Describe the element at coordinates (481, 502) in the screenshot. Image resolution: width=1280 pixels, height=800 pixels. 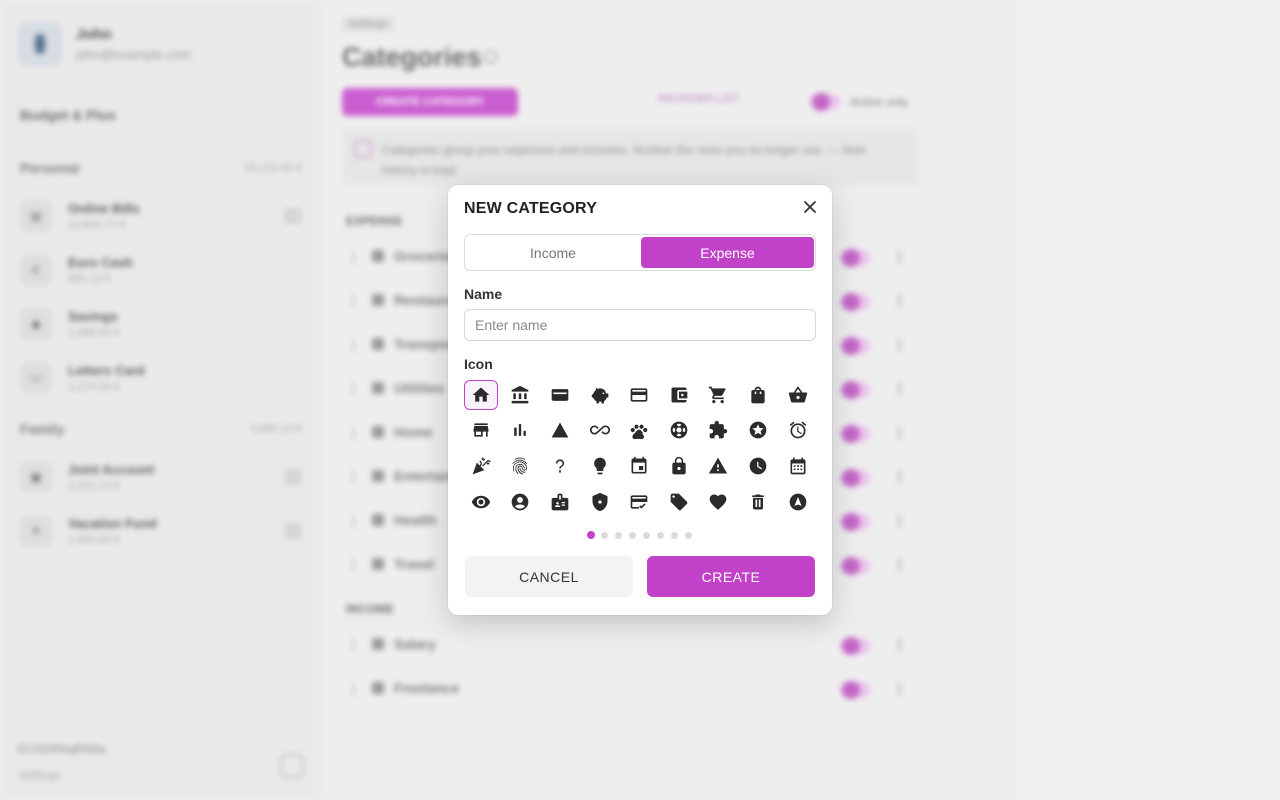
I see `eye-icon` at that location.